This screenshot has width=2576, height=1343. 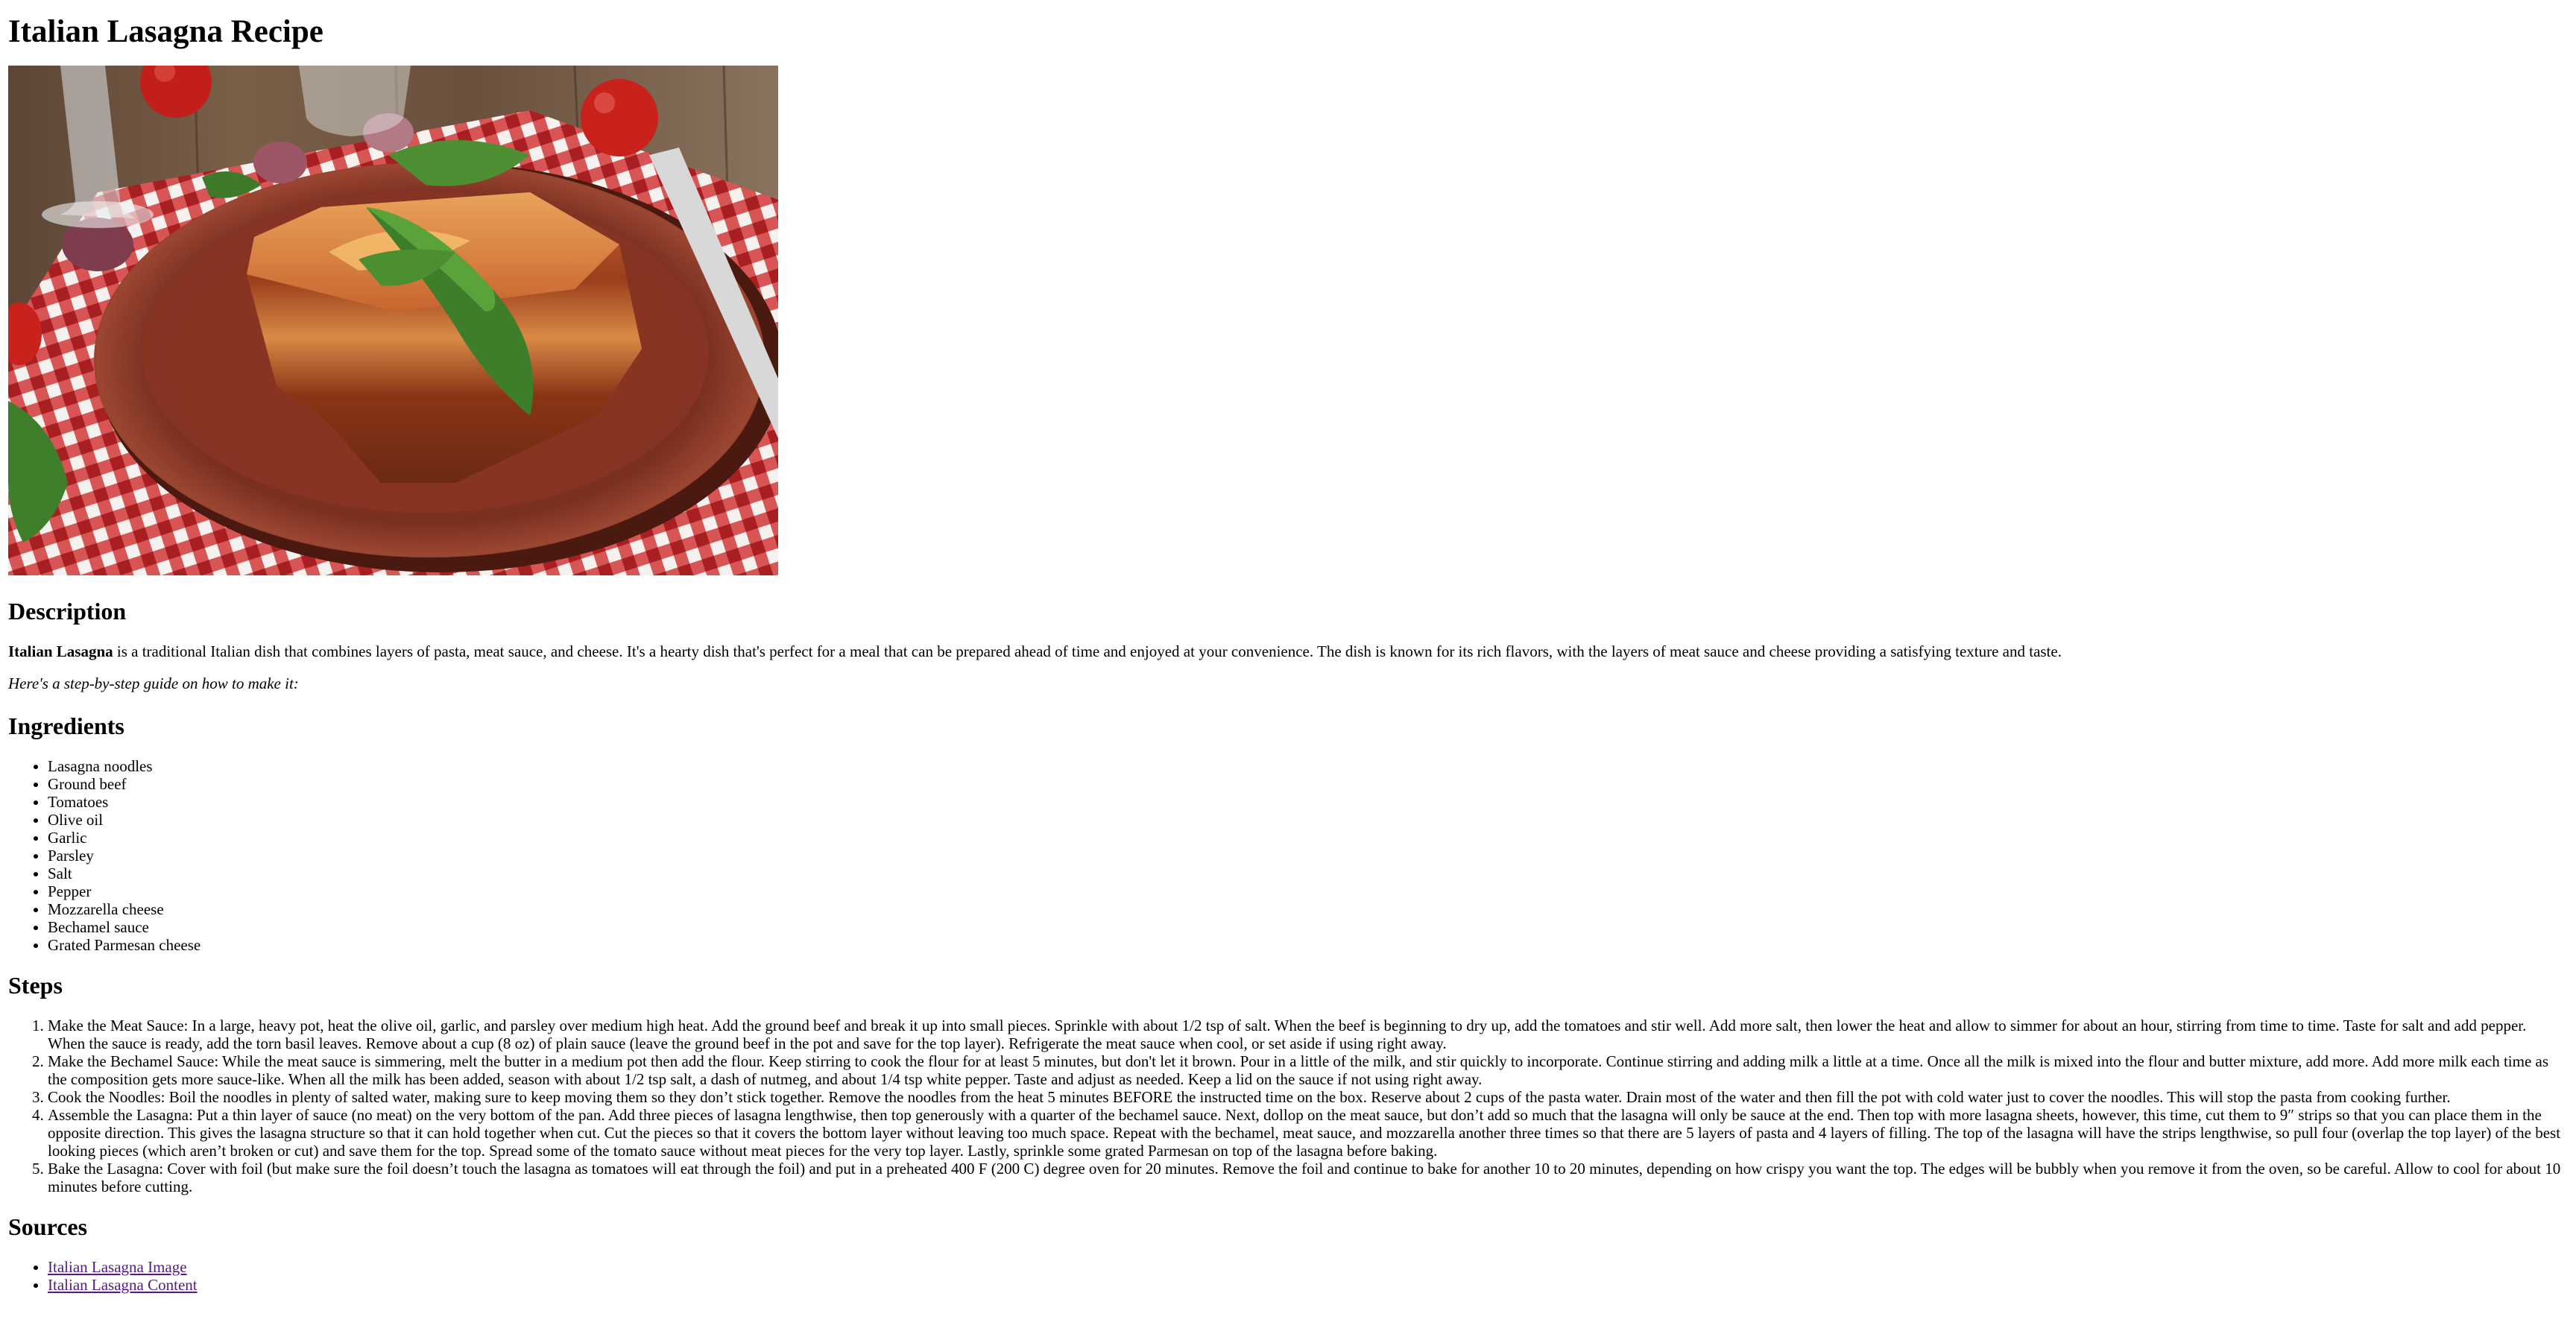 I want to click on source-item: Italian Lasagna Content, so click(x=1308, y=1285).